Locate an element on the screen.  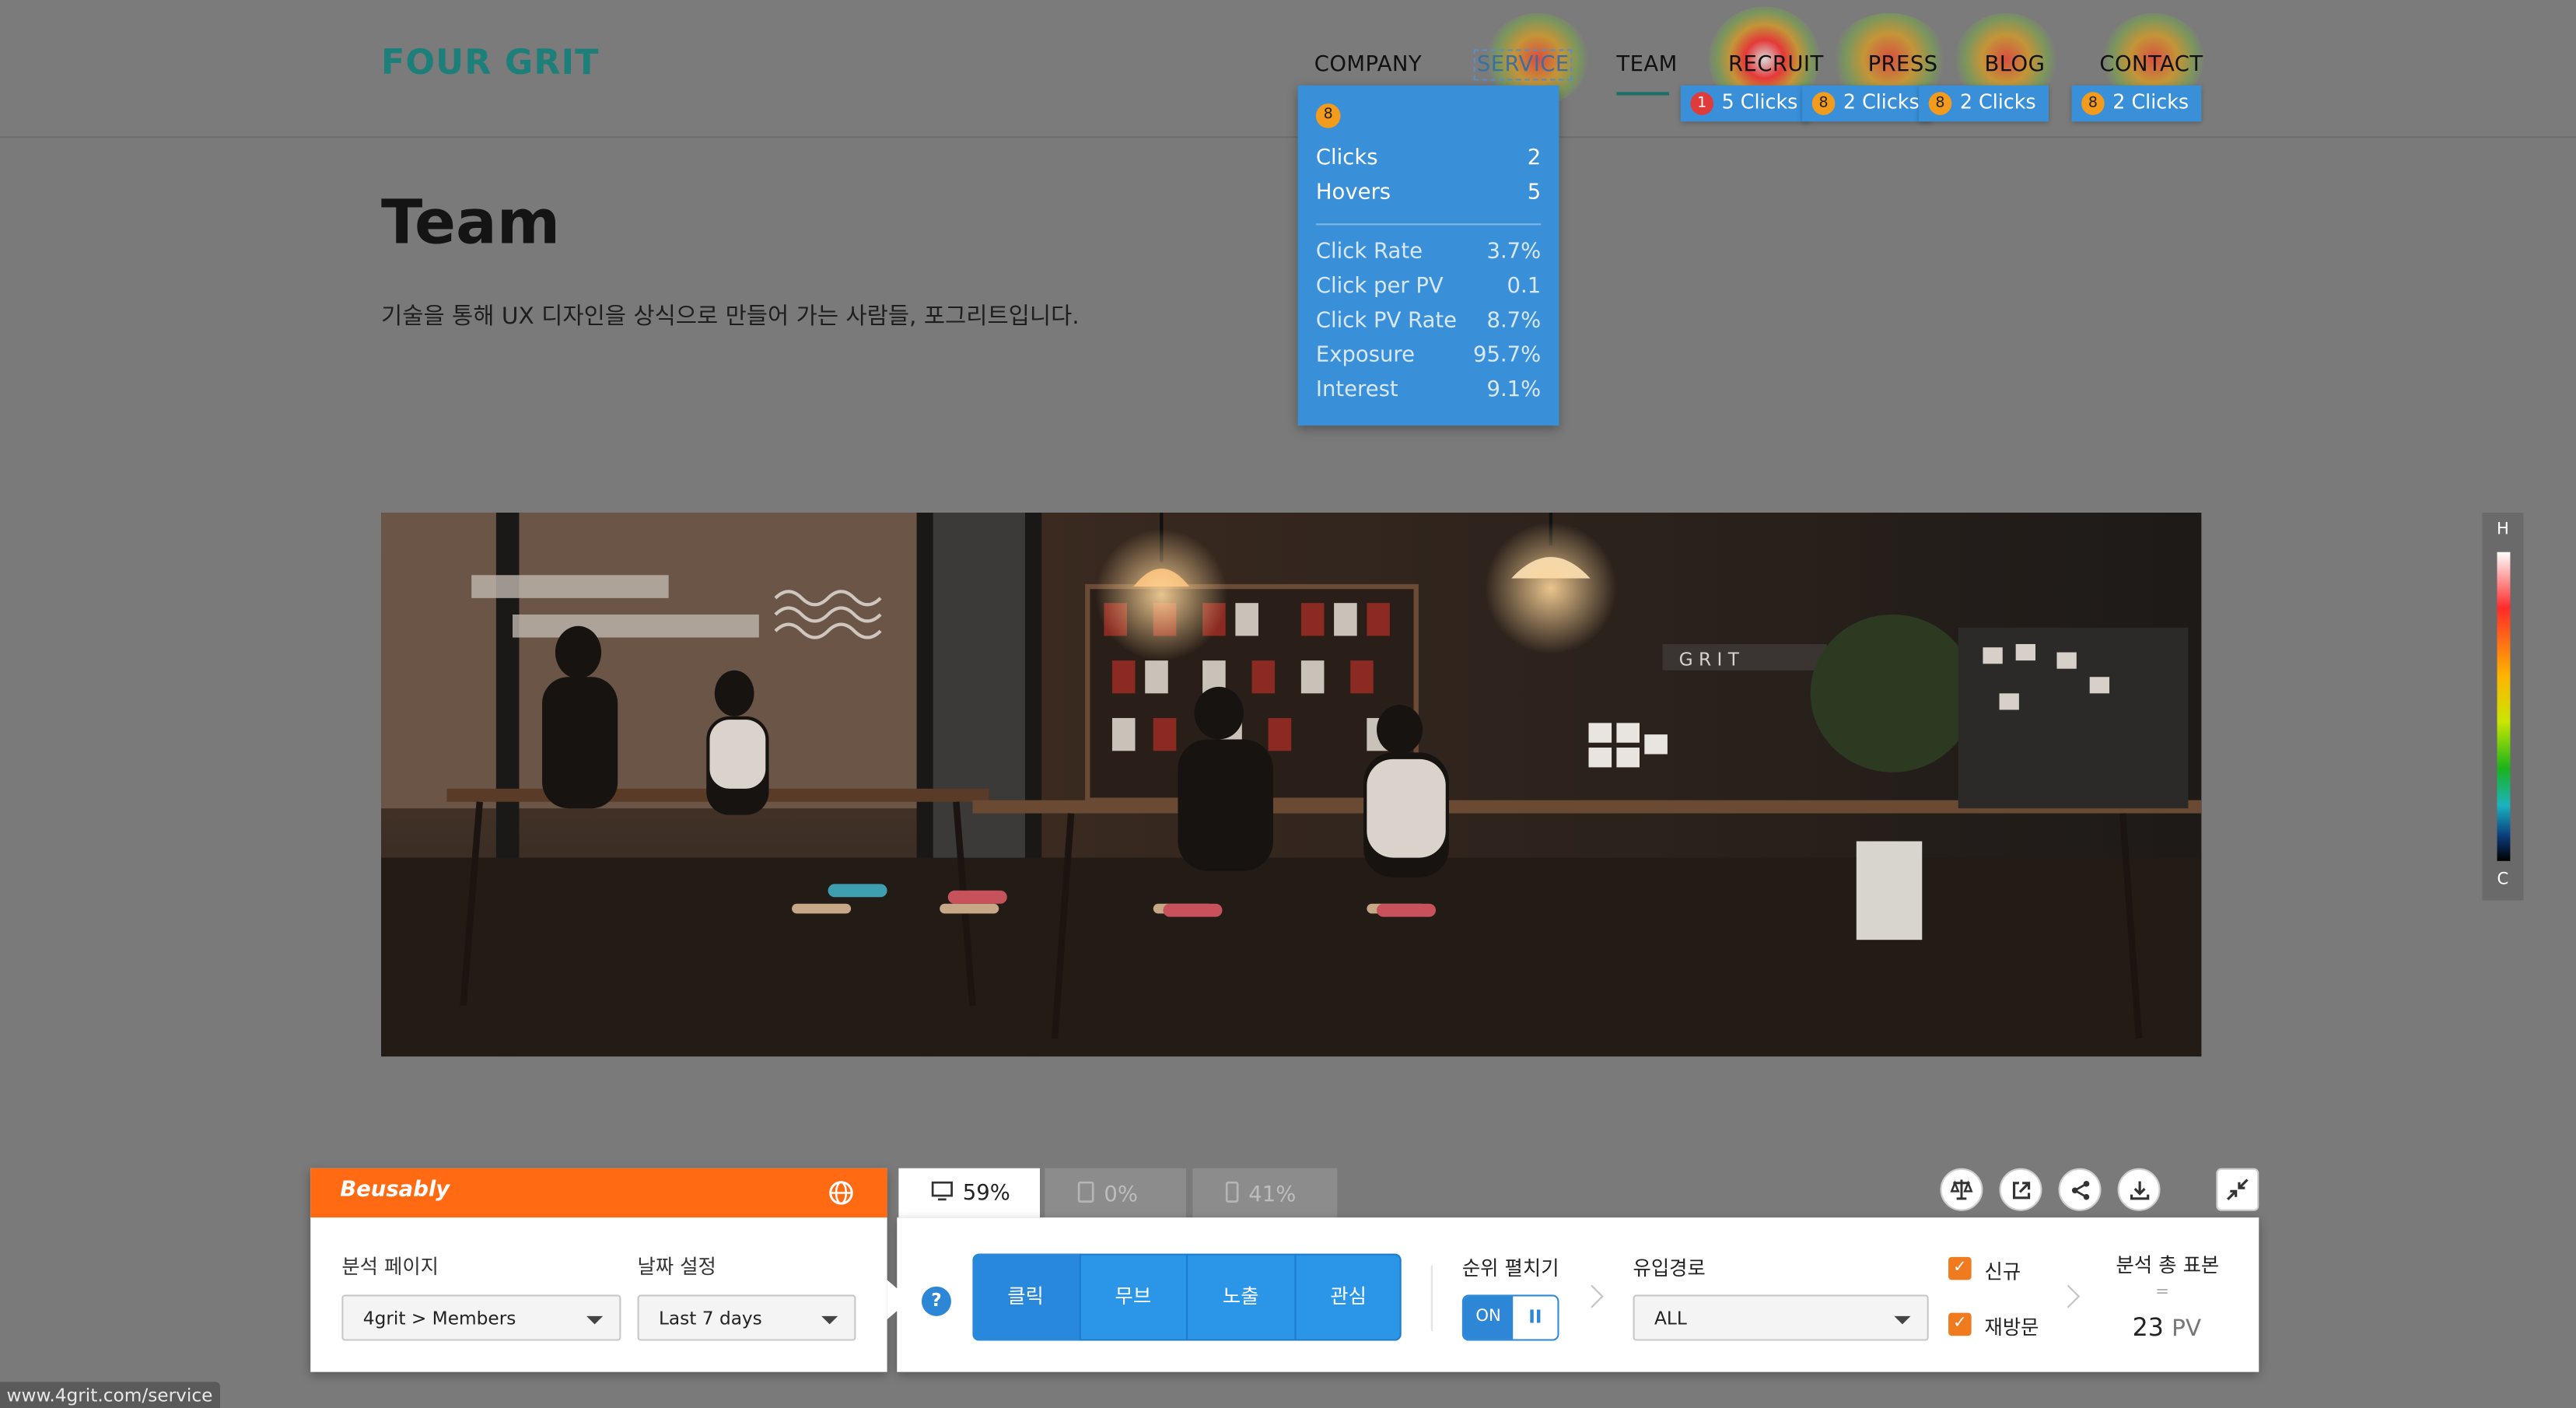
rank-dot: 1 is located at coordinates (1702, 103).